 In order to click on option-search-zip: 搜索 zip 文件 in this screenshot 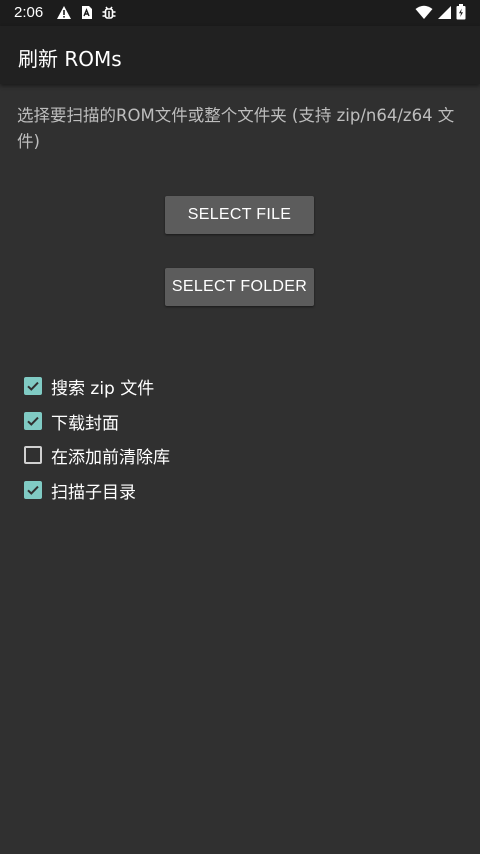, I will do `click(89, 386)`.